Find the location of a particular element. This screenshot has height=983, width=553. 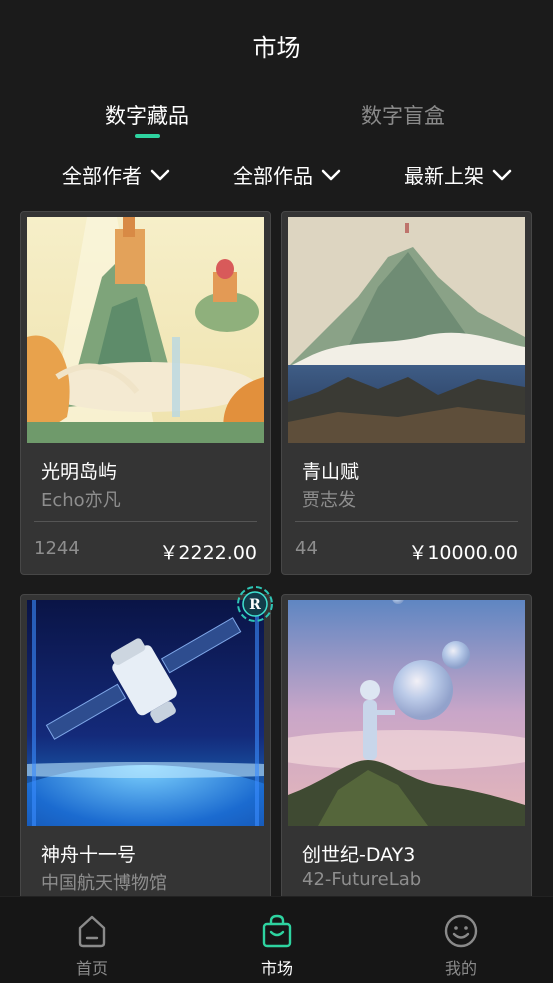

active-tab-indicator is located at coordinates (147, 136).